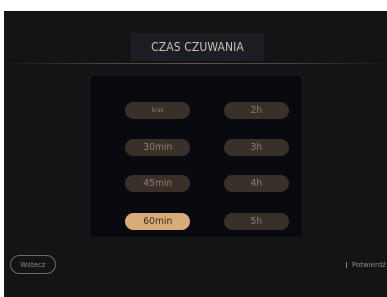 The image size is (387, 297). I want to click on option-label: 2h, so click(256, 110).